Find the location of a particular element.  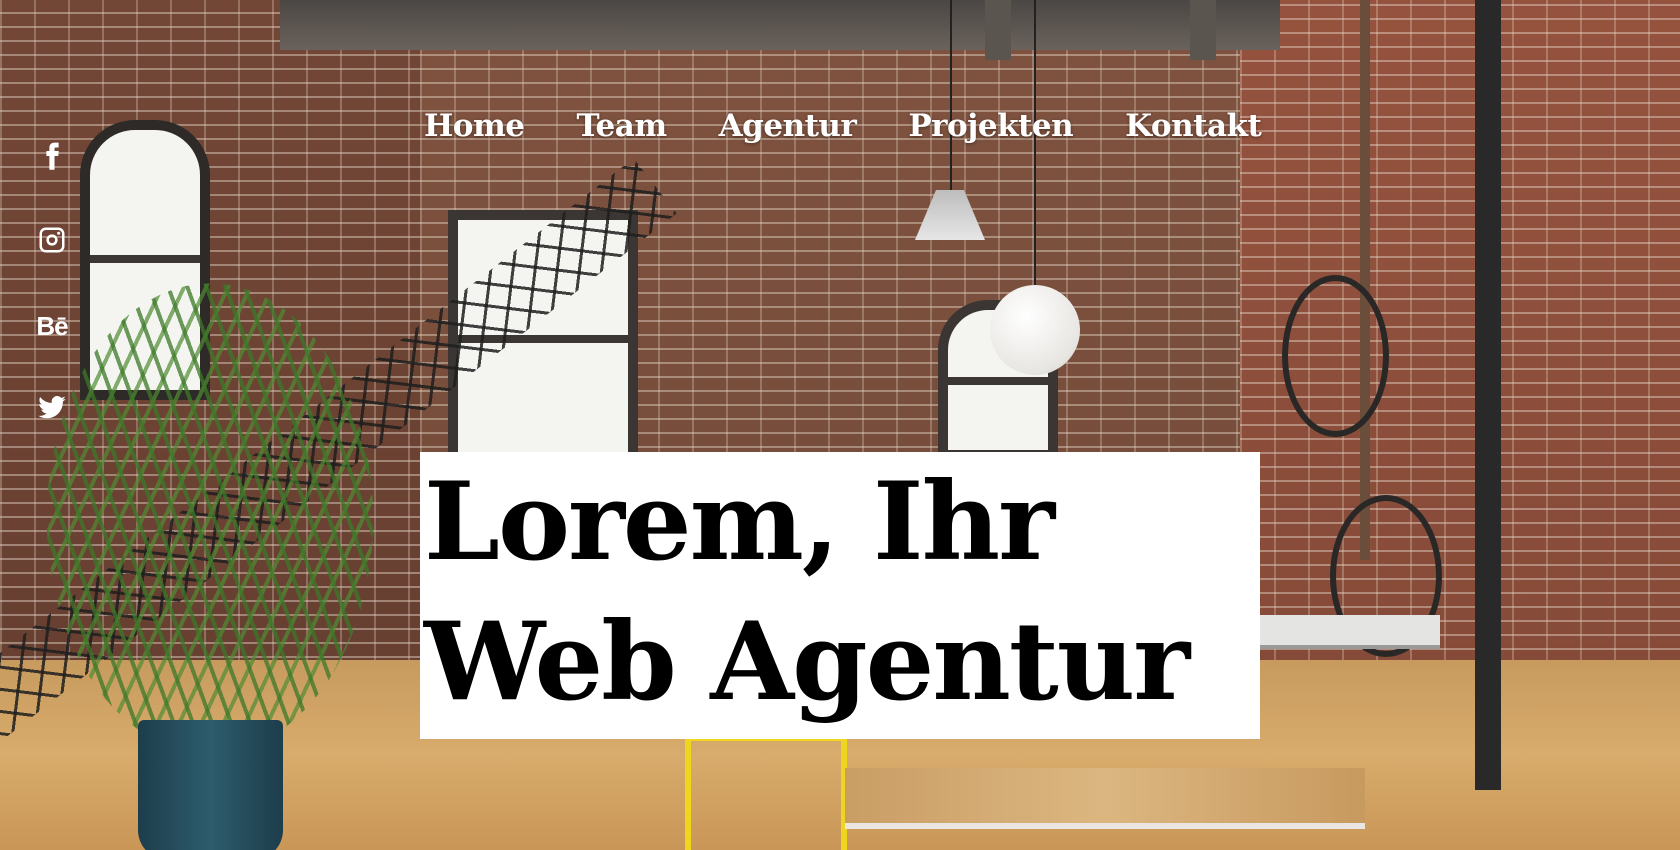

facebook-link is located at coordinates (52, 158).